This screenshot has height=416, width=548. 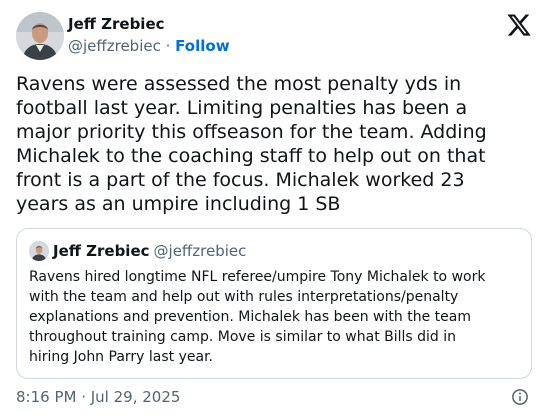 I want to click on author-handle: @jeffzrebiec, so click(x=114, y=46).